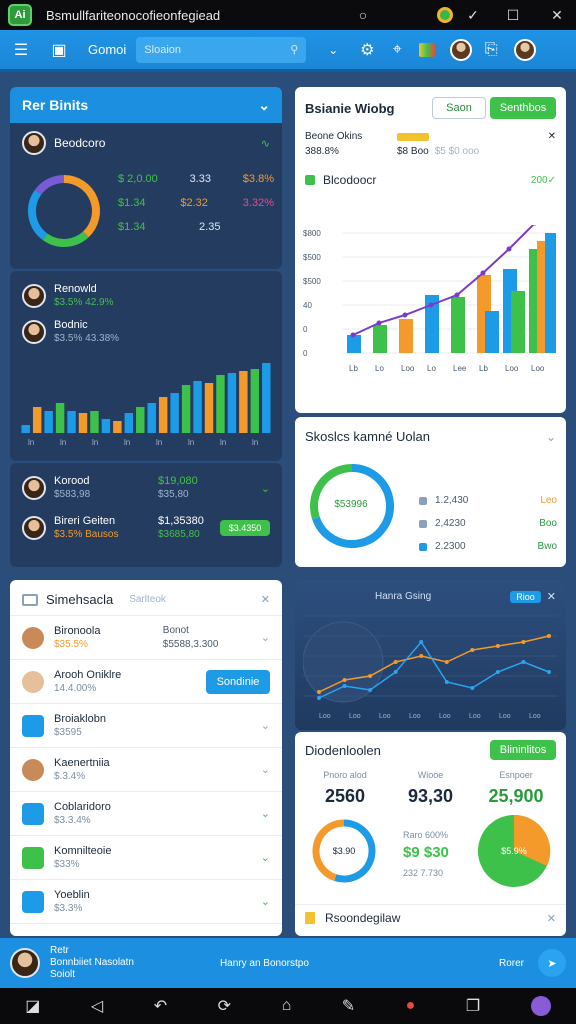 This screenshot has height=1024, width=576. I want to click on item-title: Kaenertniia, so click(82, 762).